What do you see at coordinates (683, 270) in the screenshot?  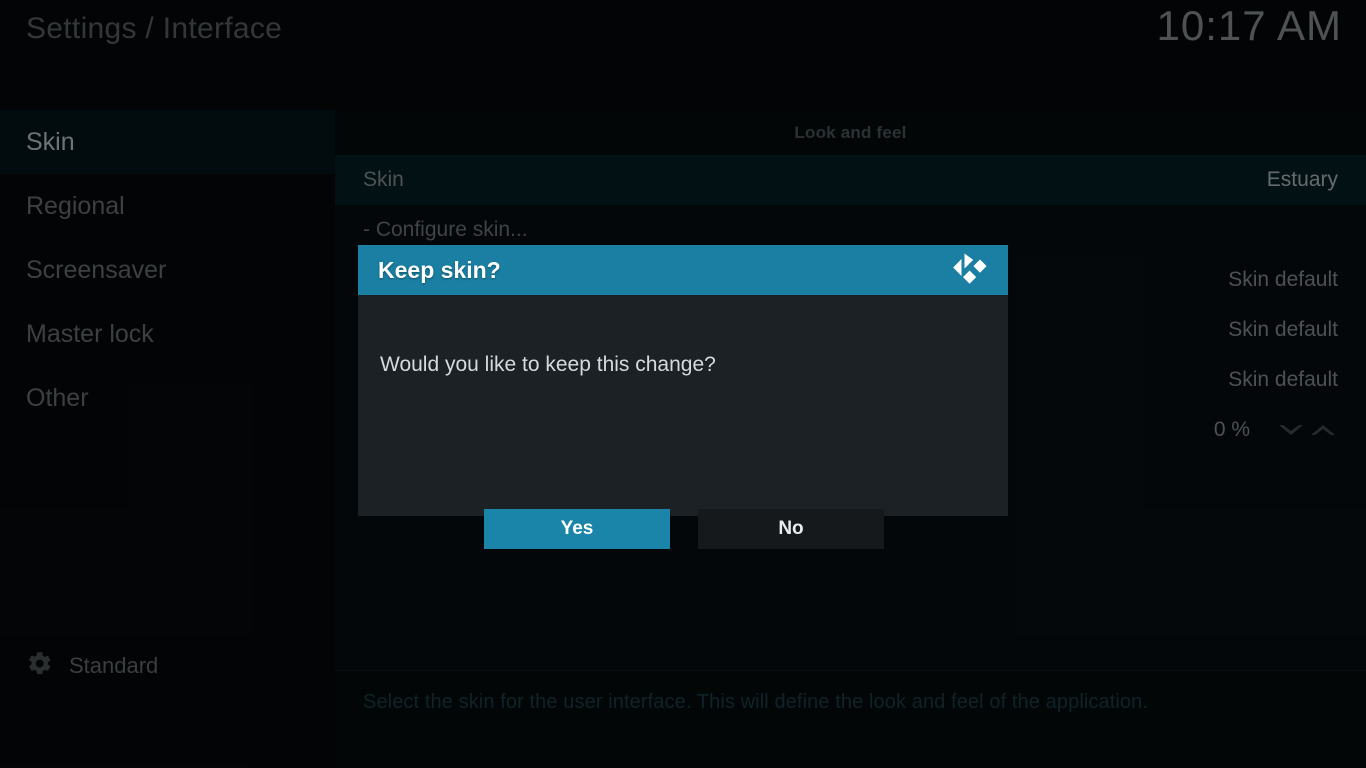 I see `dialog-header: Keep skin?` at bounding box center [683, 270].